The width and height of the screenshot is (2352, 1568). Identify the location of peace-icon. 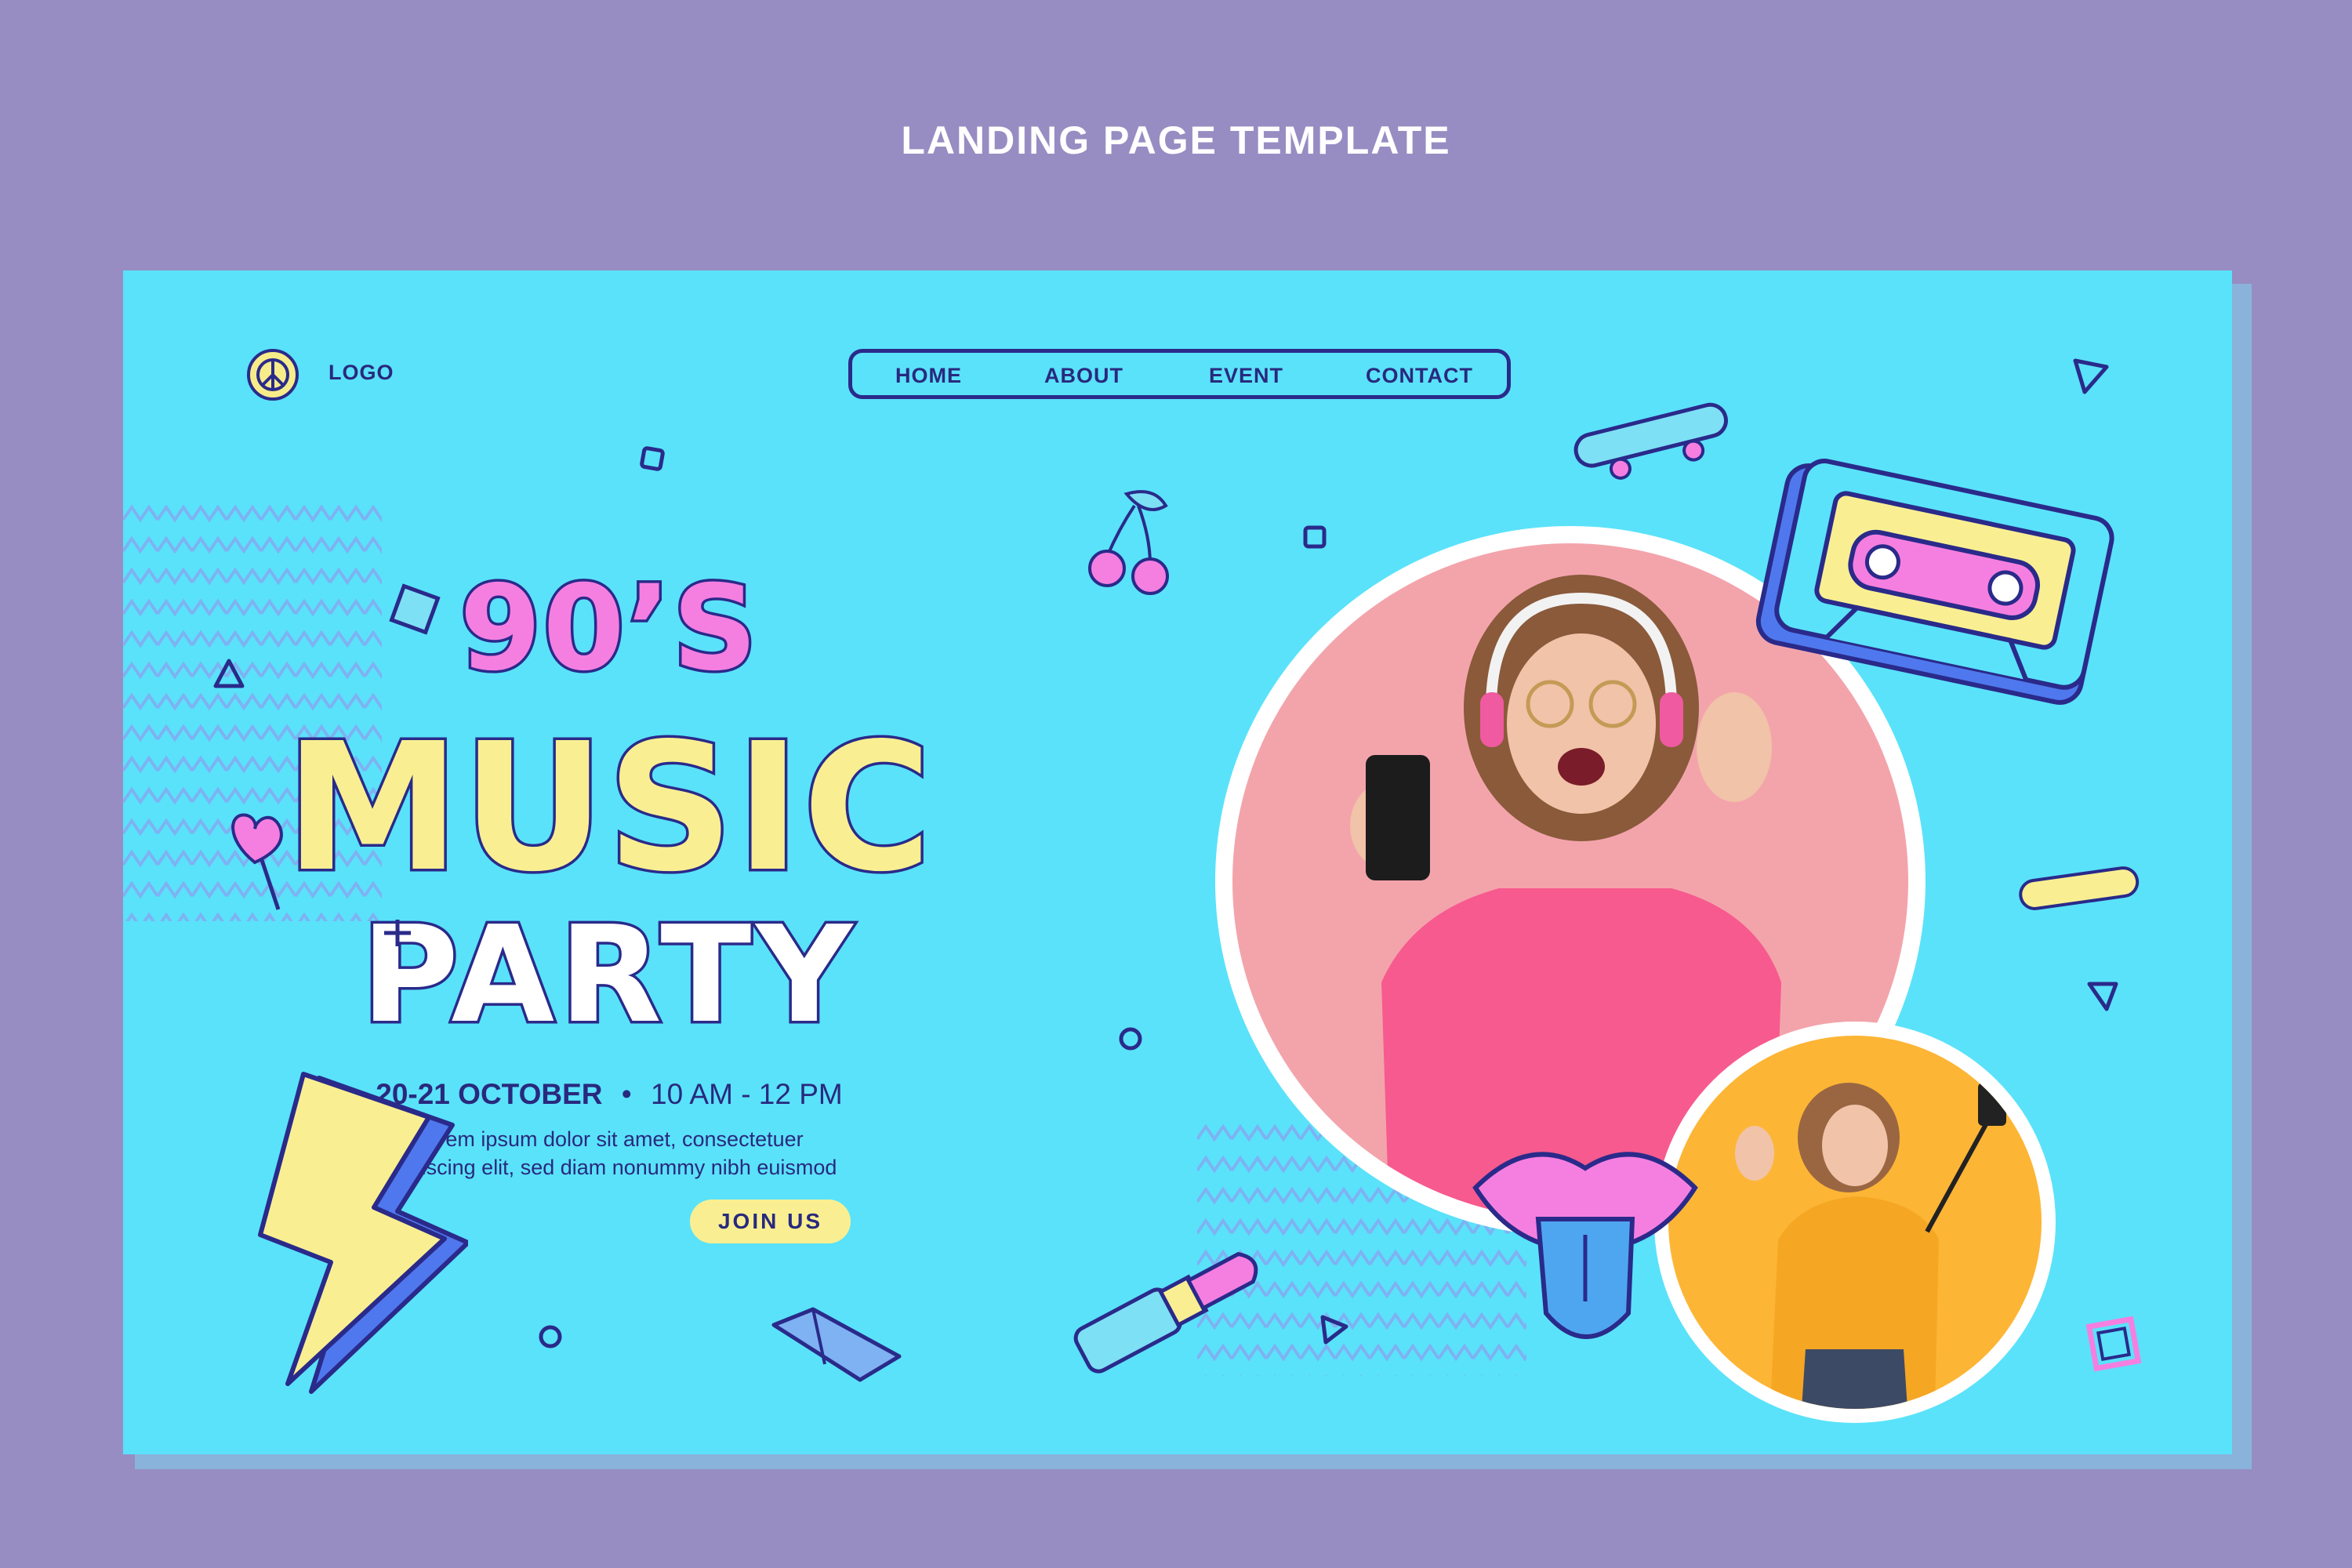
(273, 375).